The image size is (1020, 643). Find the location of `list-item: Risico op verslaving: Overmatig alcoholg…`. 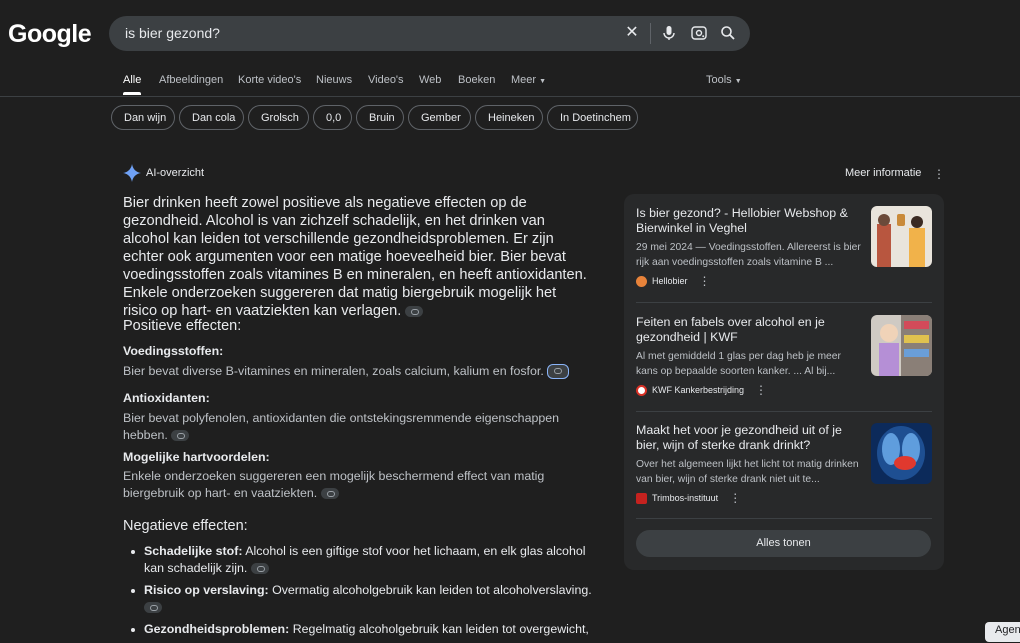

list-item: Risico op verslaving: Overmatig alcoholg… is located at coordinates (360, 599).